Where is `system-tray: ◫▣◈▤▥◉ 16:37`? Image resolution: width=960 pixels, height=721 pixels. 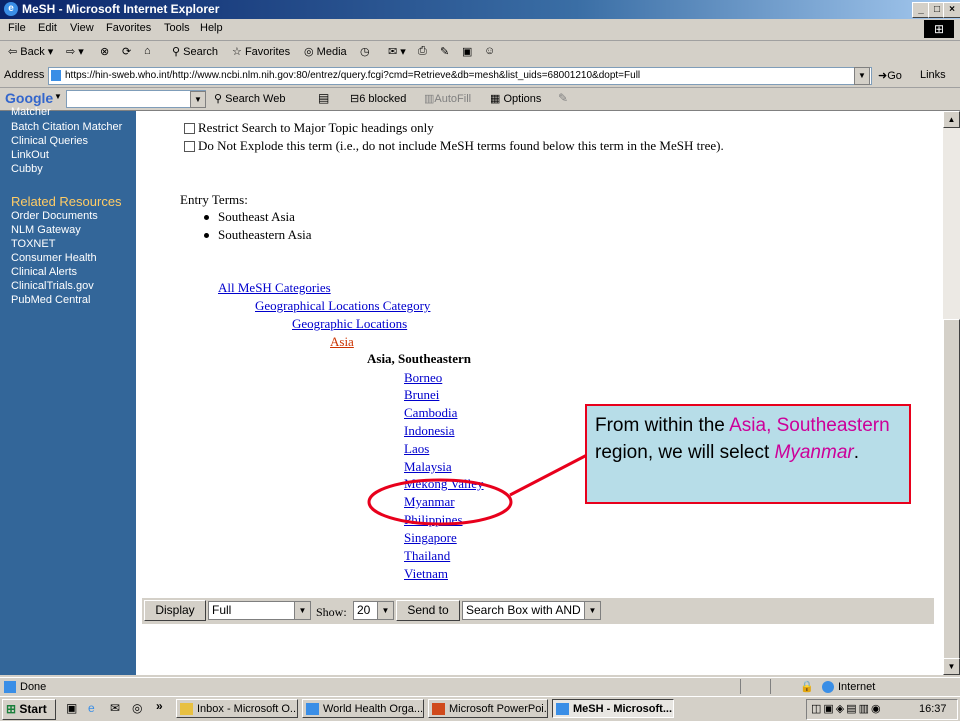
system-tray: ◫▣◈▤▥◉ 16:37 is located at coordinates (882, 709).